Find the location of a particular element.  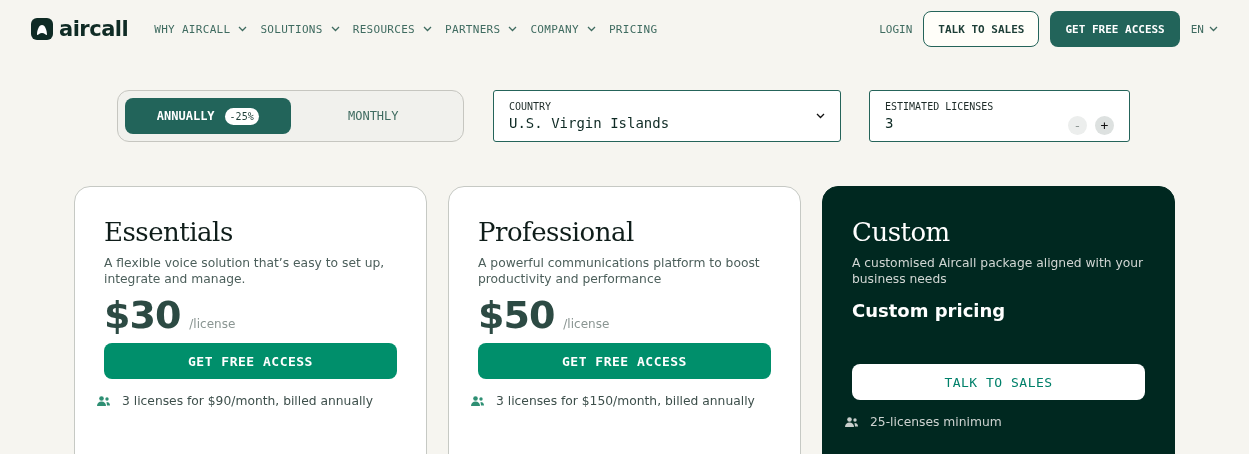

plan-description: A flexible voice solution that’s easy to set up, integrate and manage. is located at coordinates (245, 271).